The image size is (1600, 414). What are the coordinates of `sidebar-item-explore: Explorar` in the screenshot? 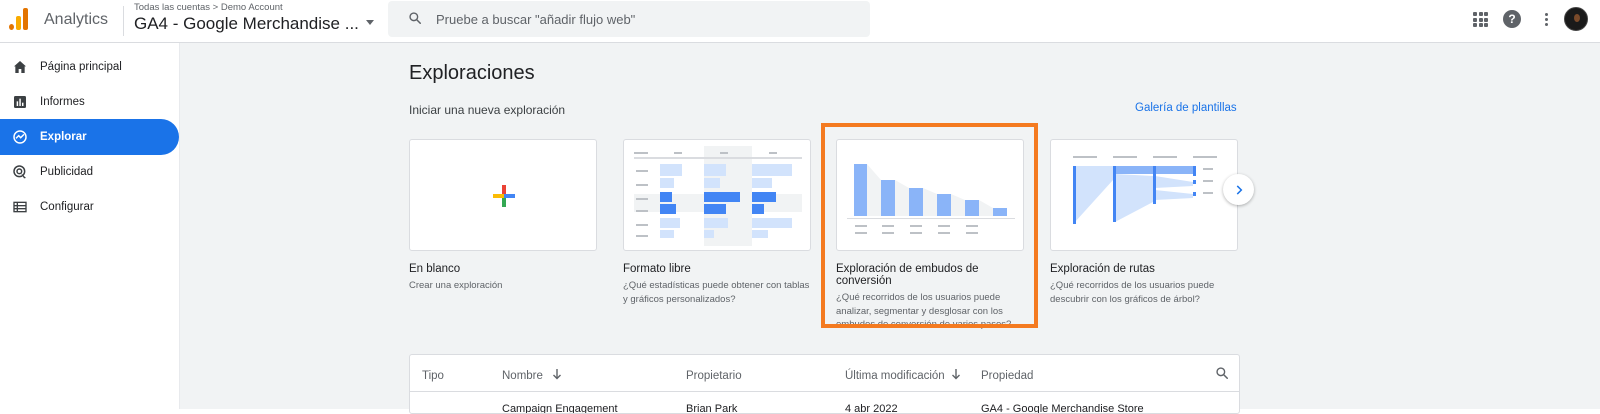 It's located at (89, 137).